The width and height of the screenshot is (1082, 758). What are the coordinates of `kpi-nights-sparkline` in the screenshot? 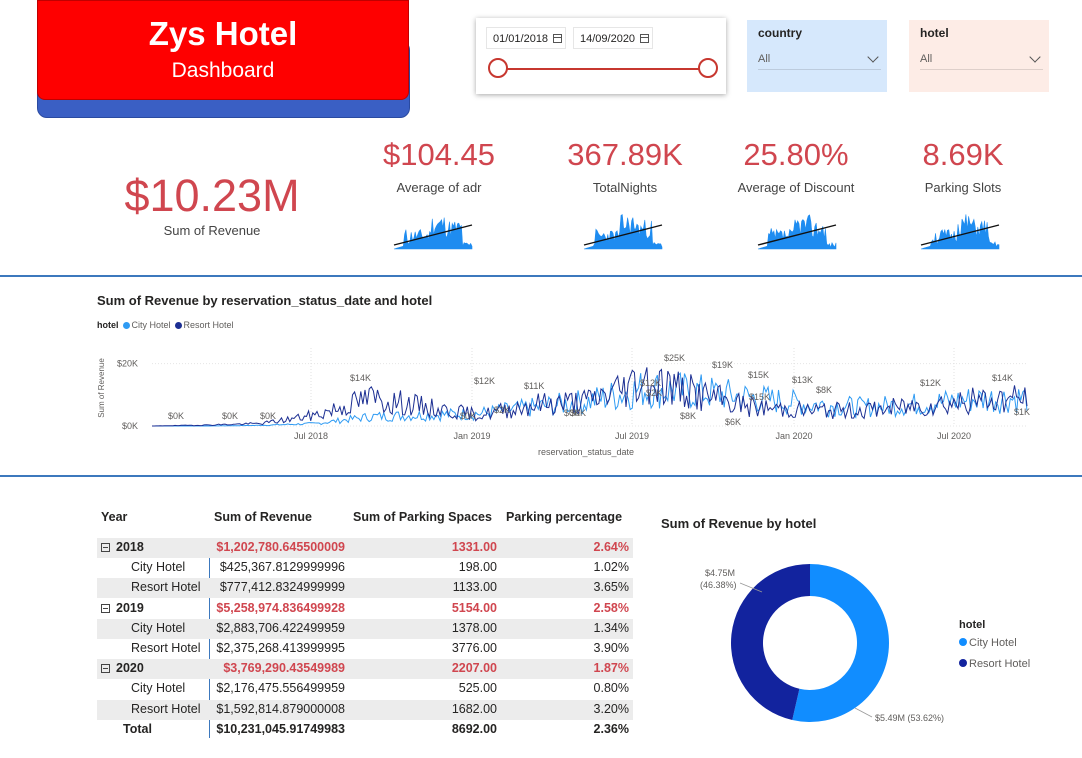 It's located at (623, 232).